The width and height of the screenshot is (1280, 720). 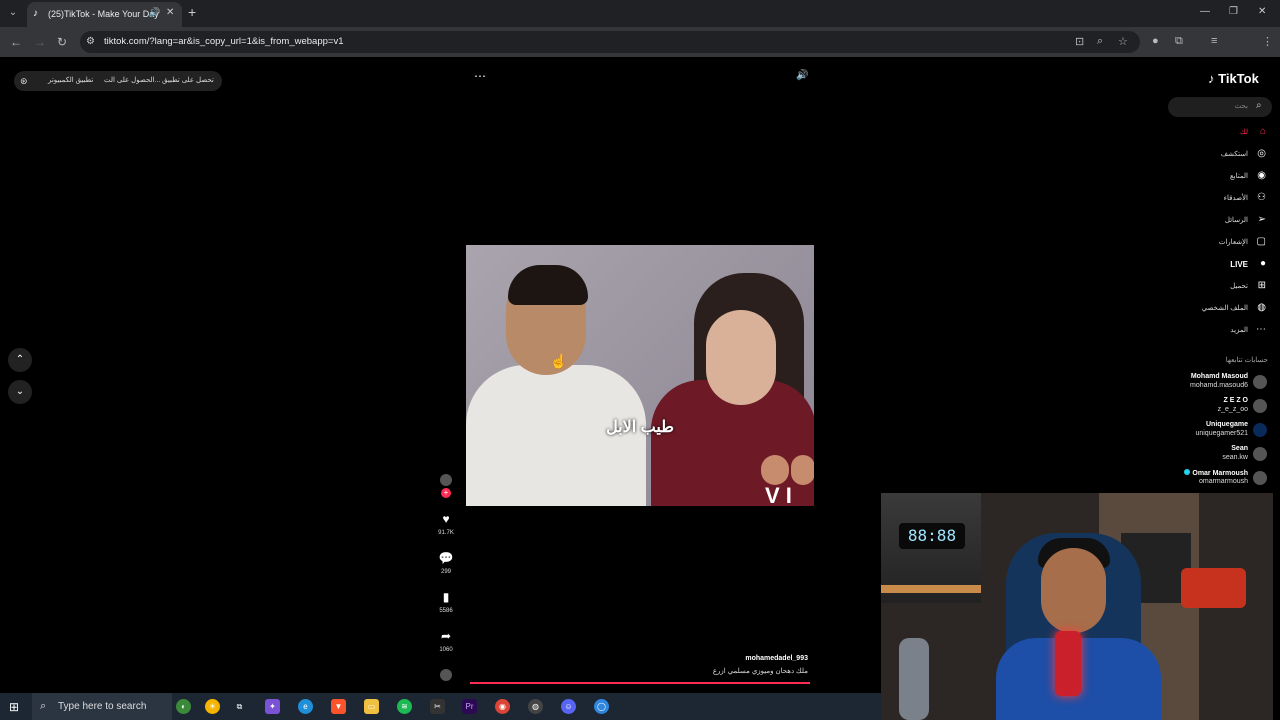 I want to click on share-count: 1060, so click(x=446, y=650).